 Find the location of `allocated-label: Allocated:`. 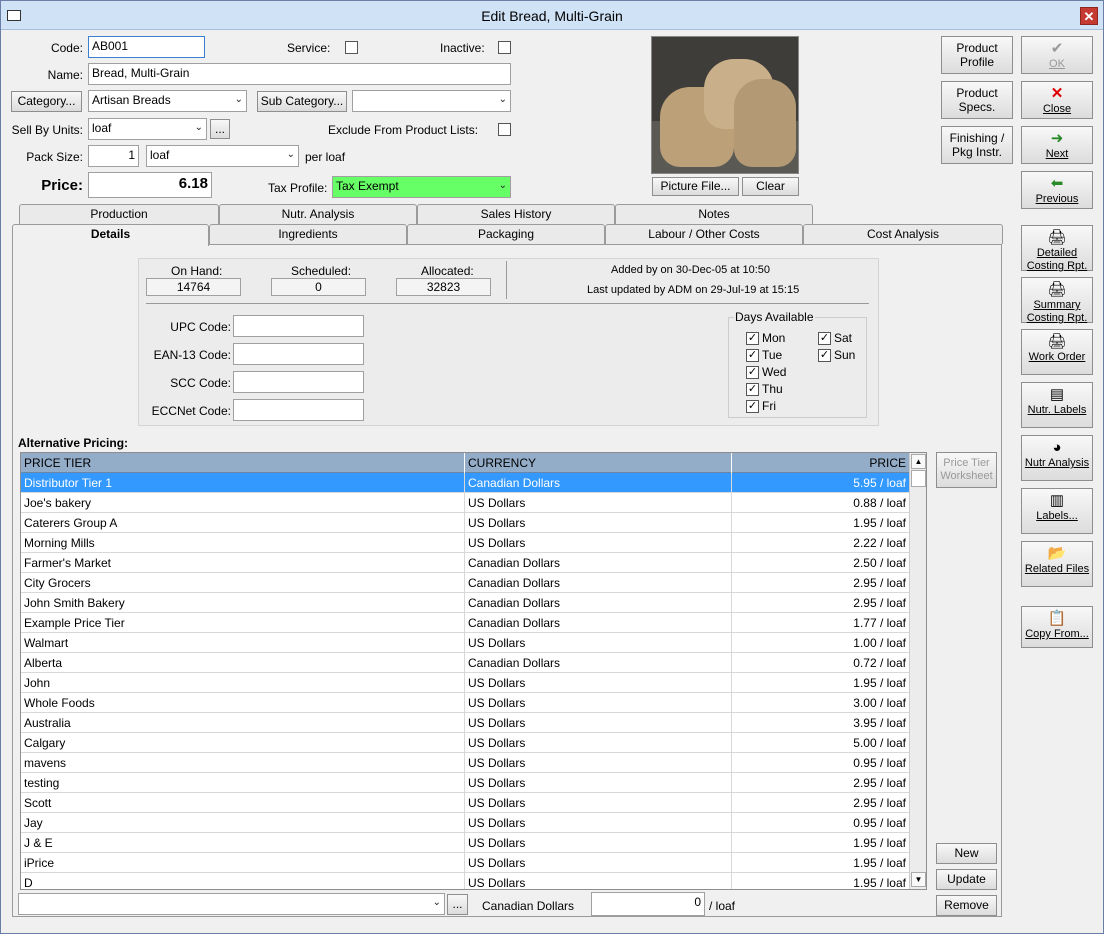

allocated-label: Allocated: is located at coordinates (447, 271).